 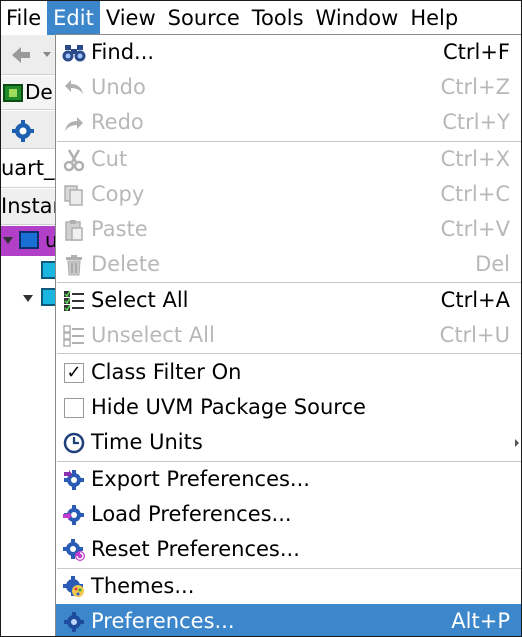 I want to click on menu-item-label: Select All, so click(x=140, y=300).